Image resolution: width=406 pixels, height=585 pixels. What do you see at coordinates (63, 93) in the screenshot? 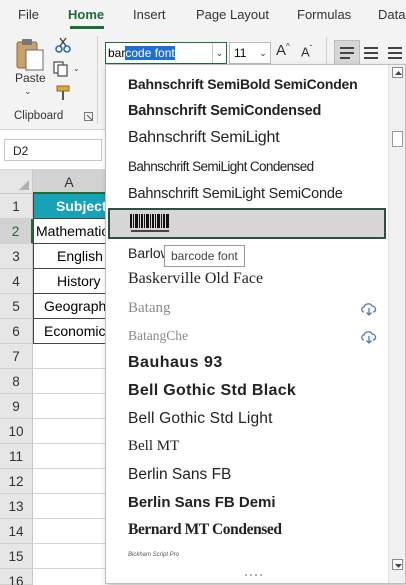
I see `format-painter-icon` at bounding box center [63, 93].